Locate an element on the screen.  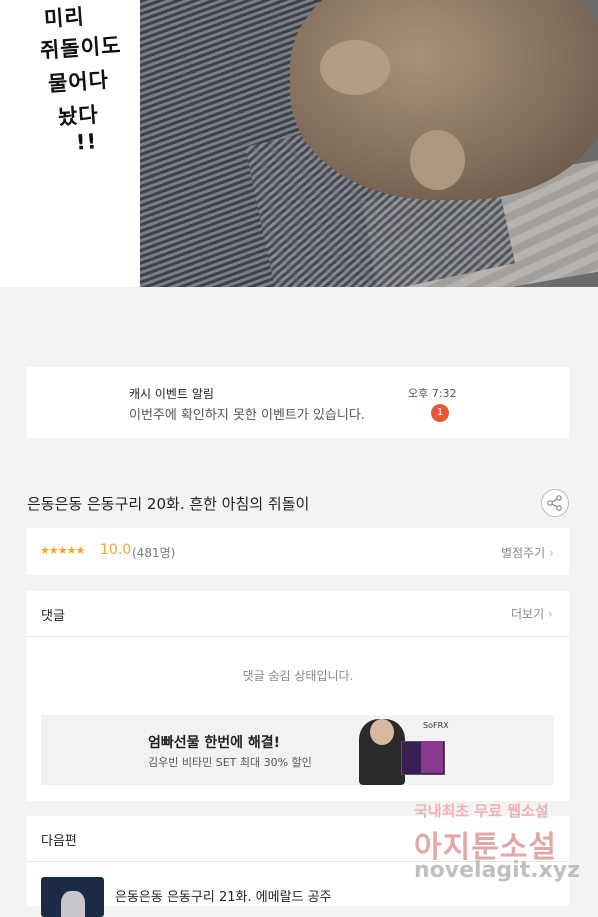
rating-bar: ★★★★★ 10.0 (481명) 별점주기 › is located at coordinates (298, 551).